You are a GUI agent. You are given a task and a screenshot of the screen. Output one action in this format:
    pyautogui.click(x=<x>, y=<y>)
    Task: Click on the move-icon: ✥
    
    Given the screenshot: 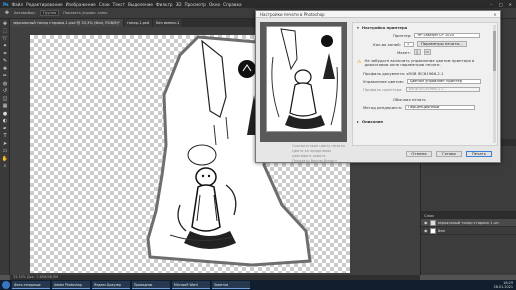 What is the action you would take?
    pyautogui.click(x=5, y=24)
    